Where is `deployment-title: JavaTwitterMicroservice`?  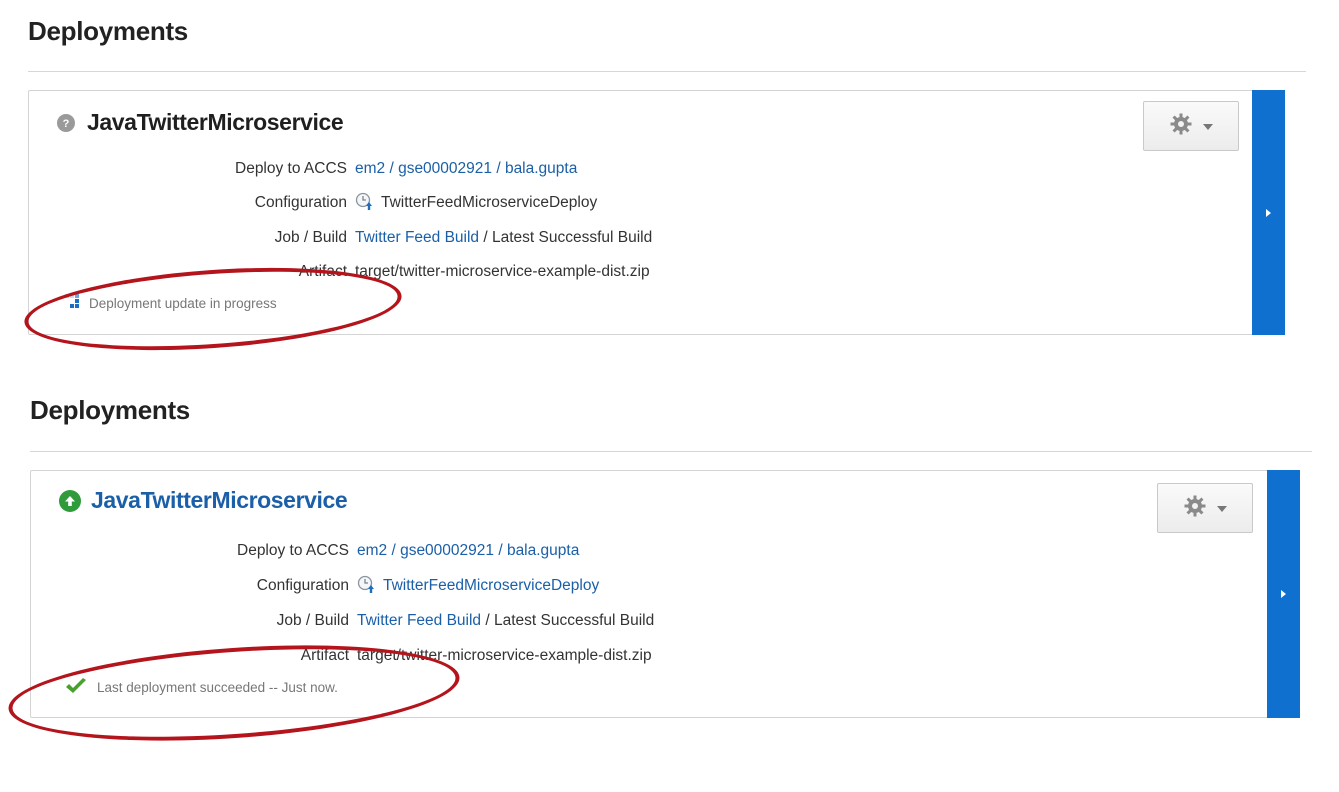
deployment-title: JavaTwitterMicroservice is located at coordinates (215, 122).